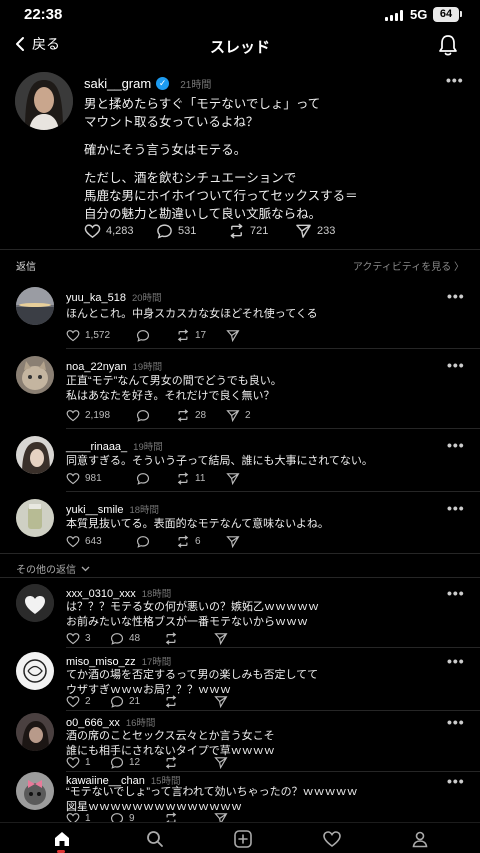  I want to click on post-paragraph: 男と揉めたらすぐ「モテないでしょ」って マウント取る女っているよね？, so click(202, 113).